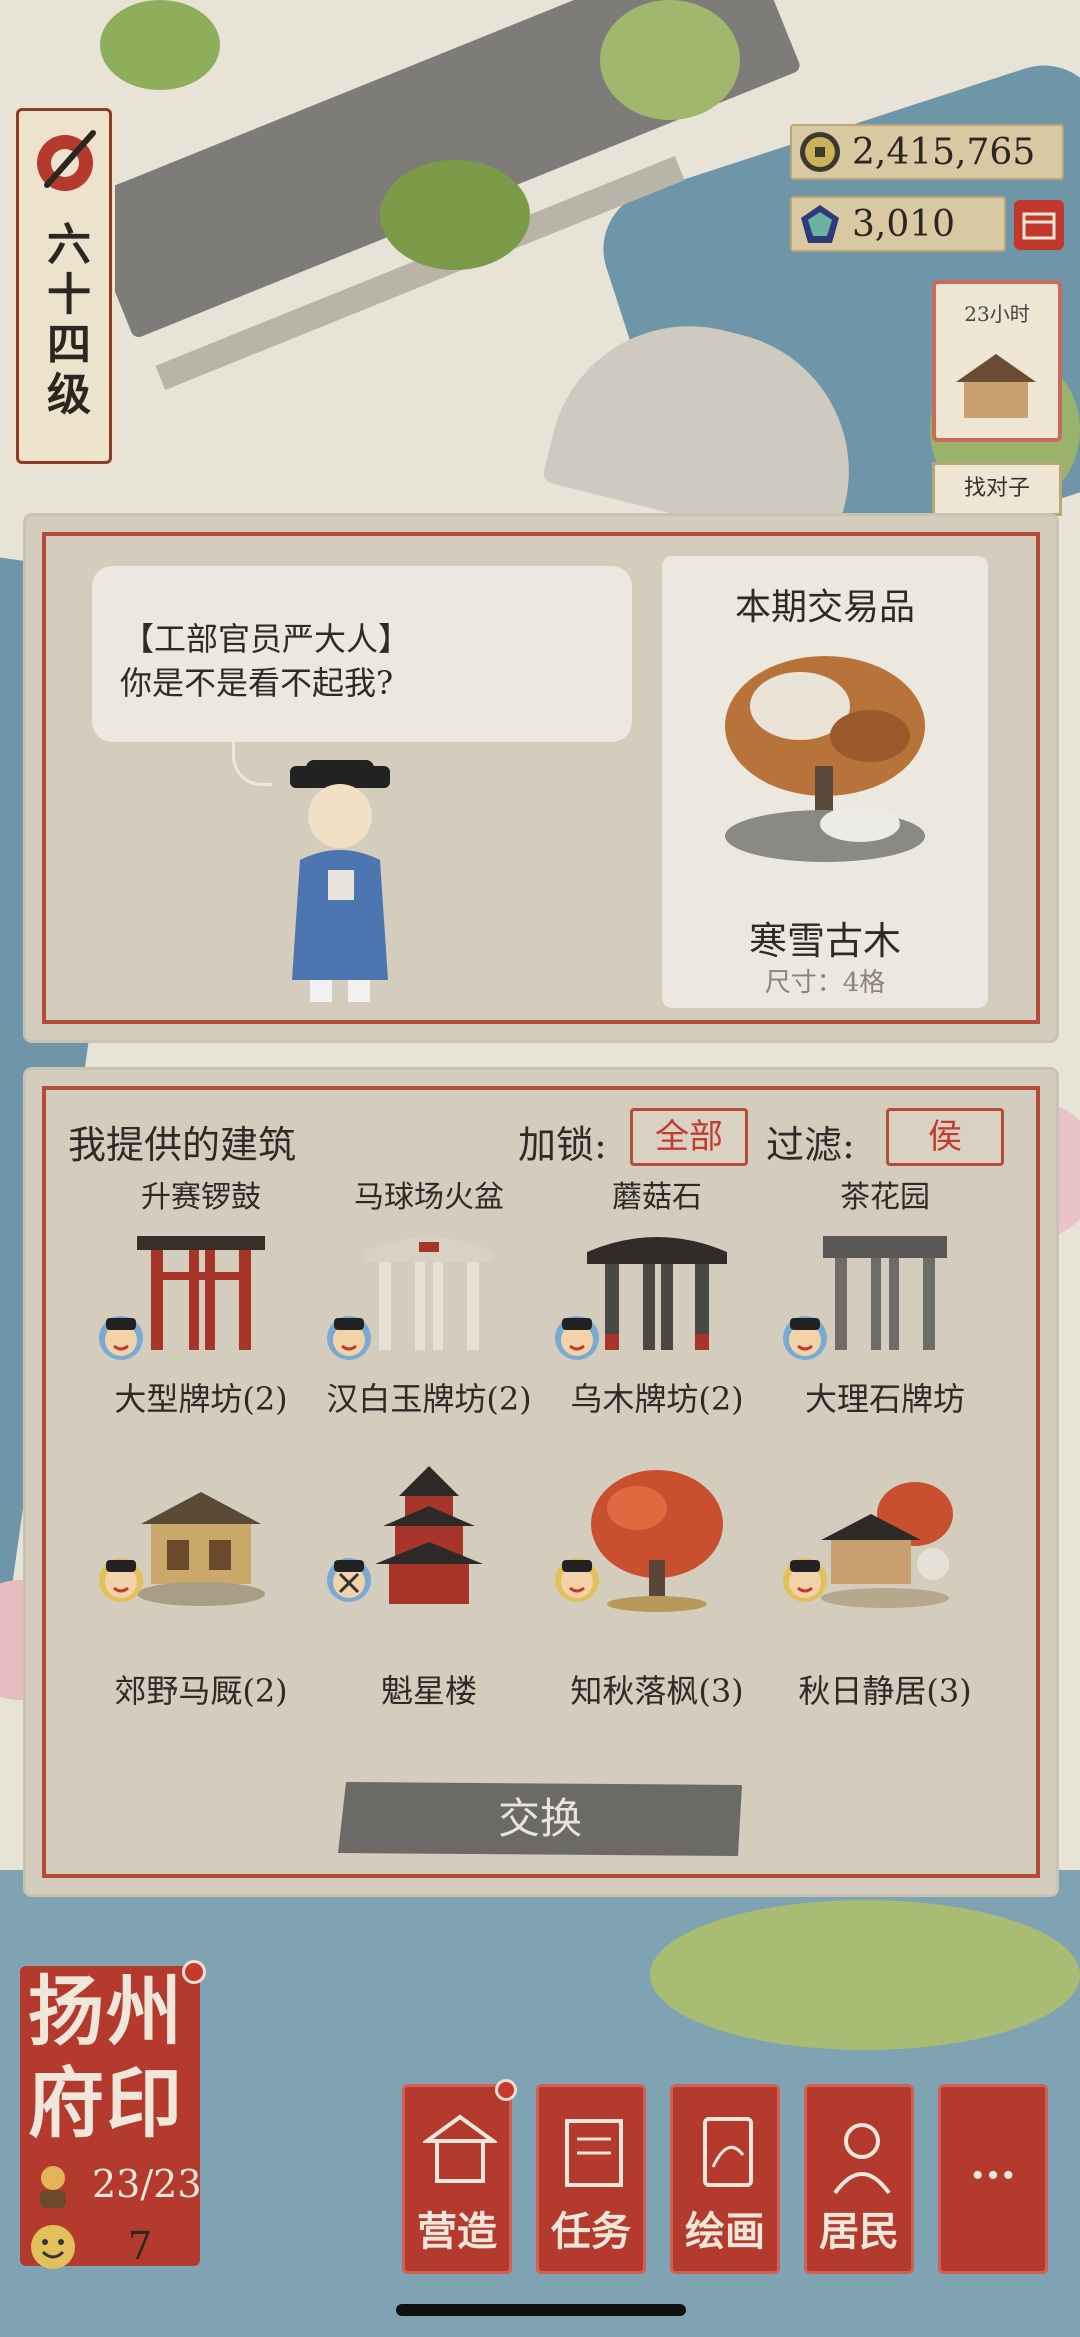  What do you see at coordinates (825, 759) in the screenshot?
I see `snow-tree-icon` at bounding box center [825, 759].